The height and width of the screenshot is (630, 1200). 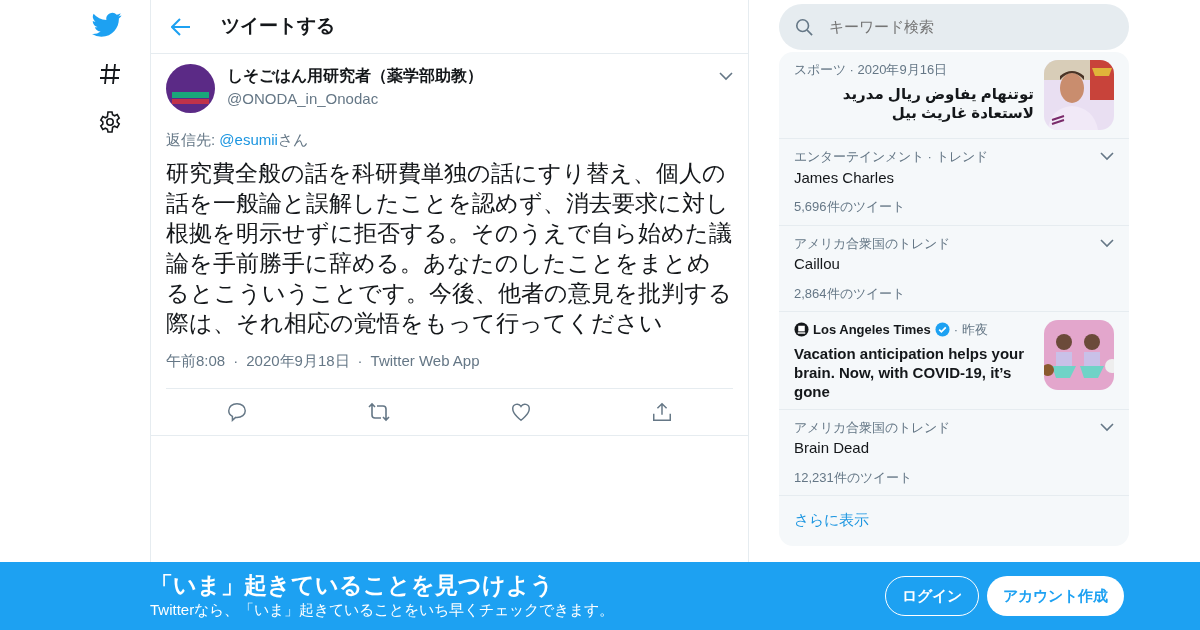 I want to click on source-logo-icon, so click(x=801, y=330).